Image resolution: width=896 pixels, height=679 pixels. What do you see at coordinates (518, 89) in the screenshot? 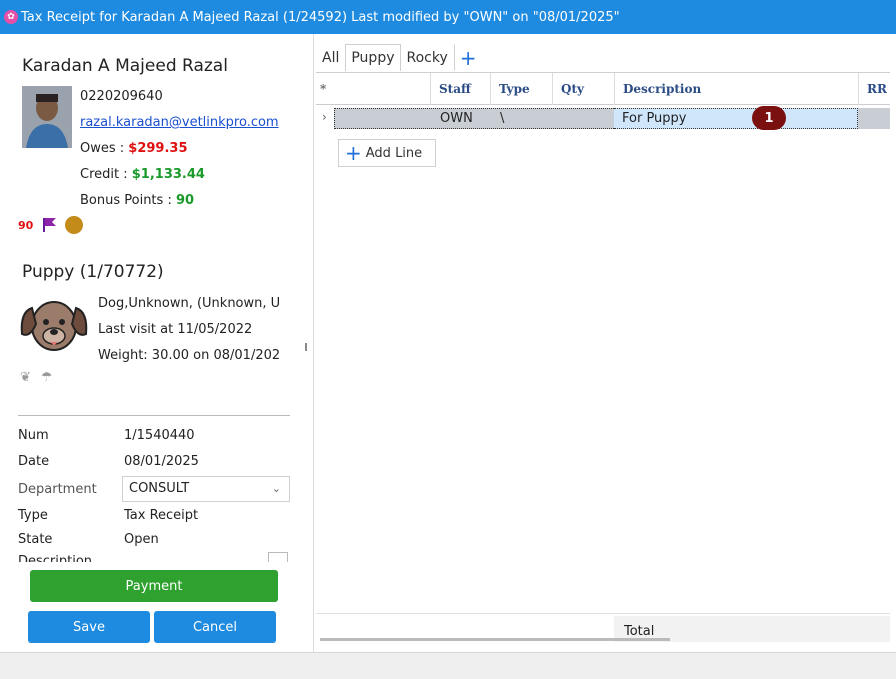
I see `col-type: Type` at bounding box center [518, 89].